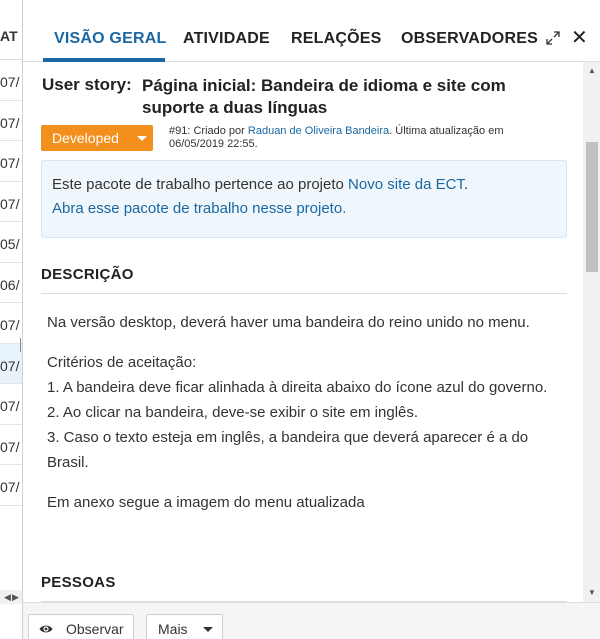  I want to click on criteria-title: Critérios de aceitação:, so click(122, 362).